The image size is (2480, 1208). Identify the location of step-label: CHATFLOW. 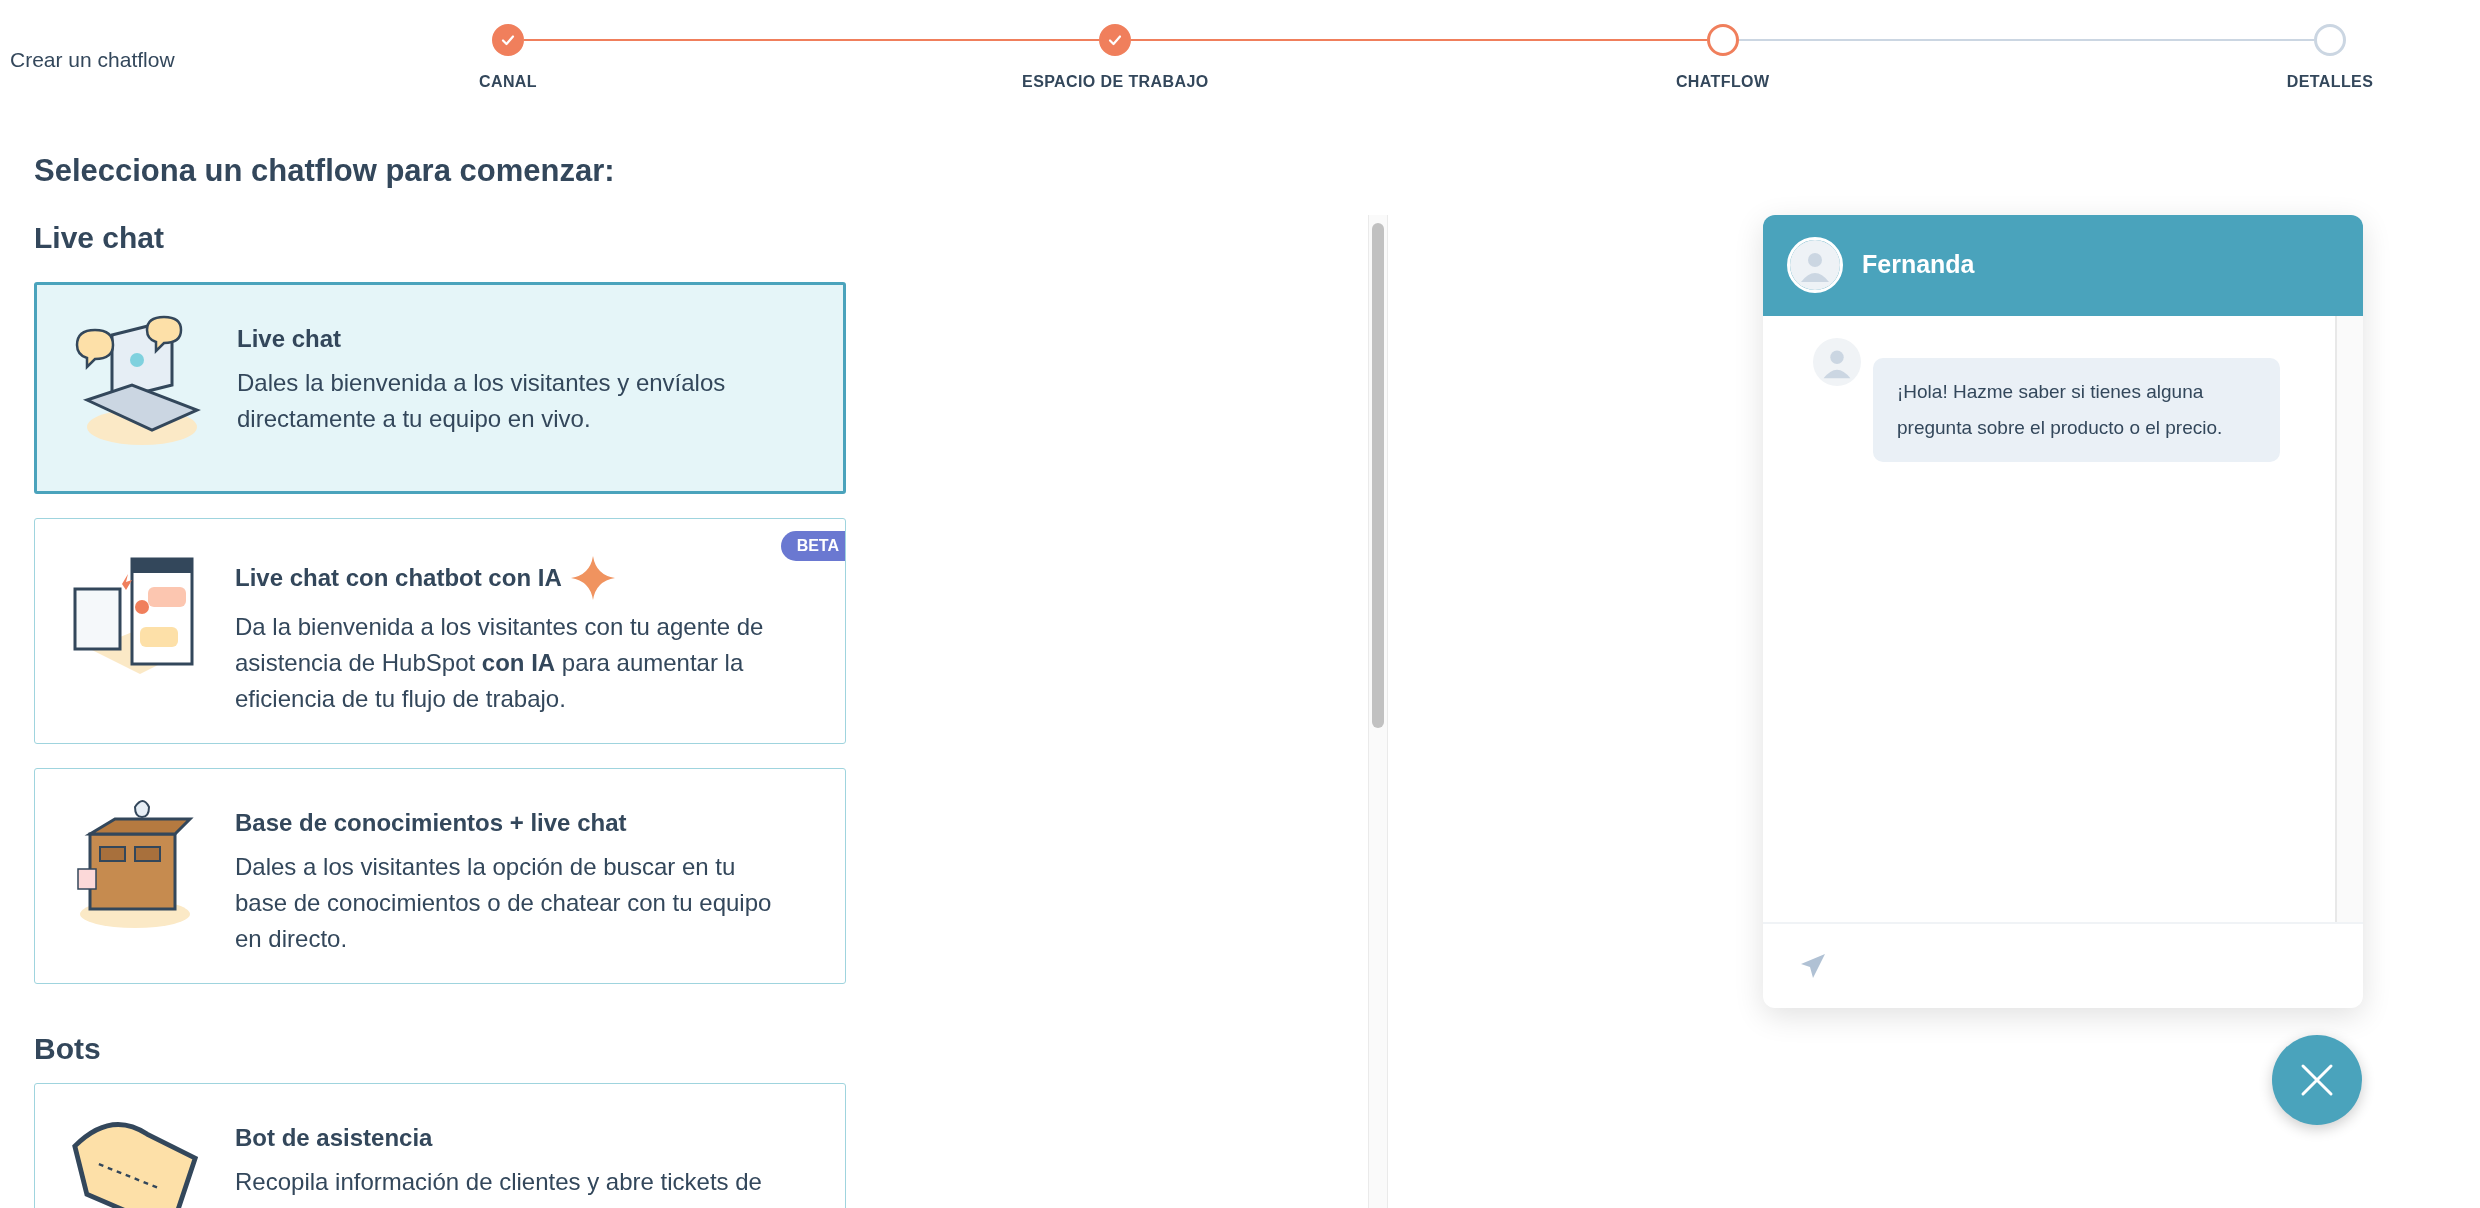
(1722, 82).